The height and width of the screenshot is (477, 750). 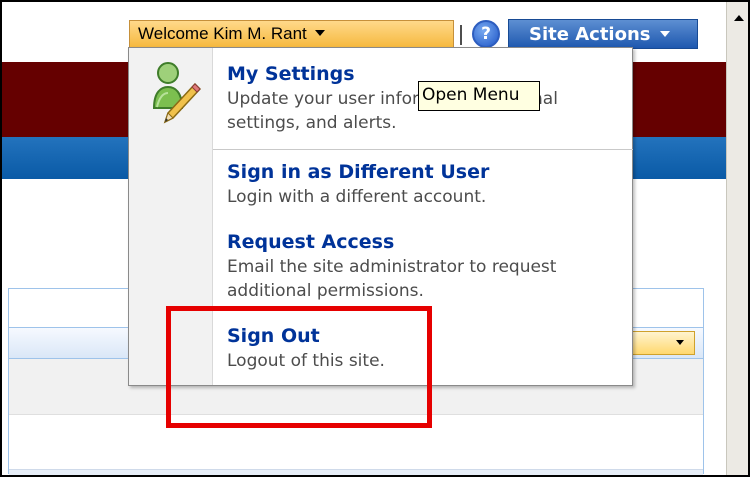 I want to click on open-menu-tooltip: Open Menu, so click(x=479, y=96).